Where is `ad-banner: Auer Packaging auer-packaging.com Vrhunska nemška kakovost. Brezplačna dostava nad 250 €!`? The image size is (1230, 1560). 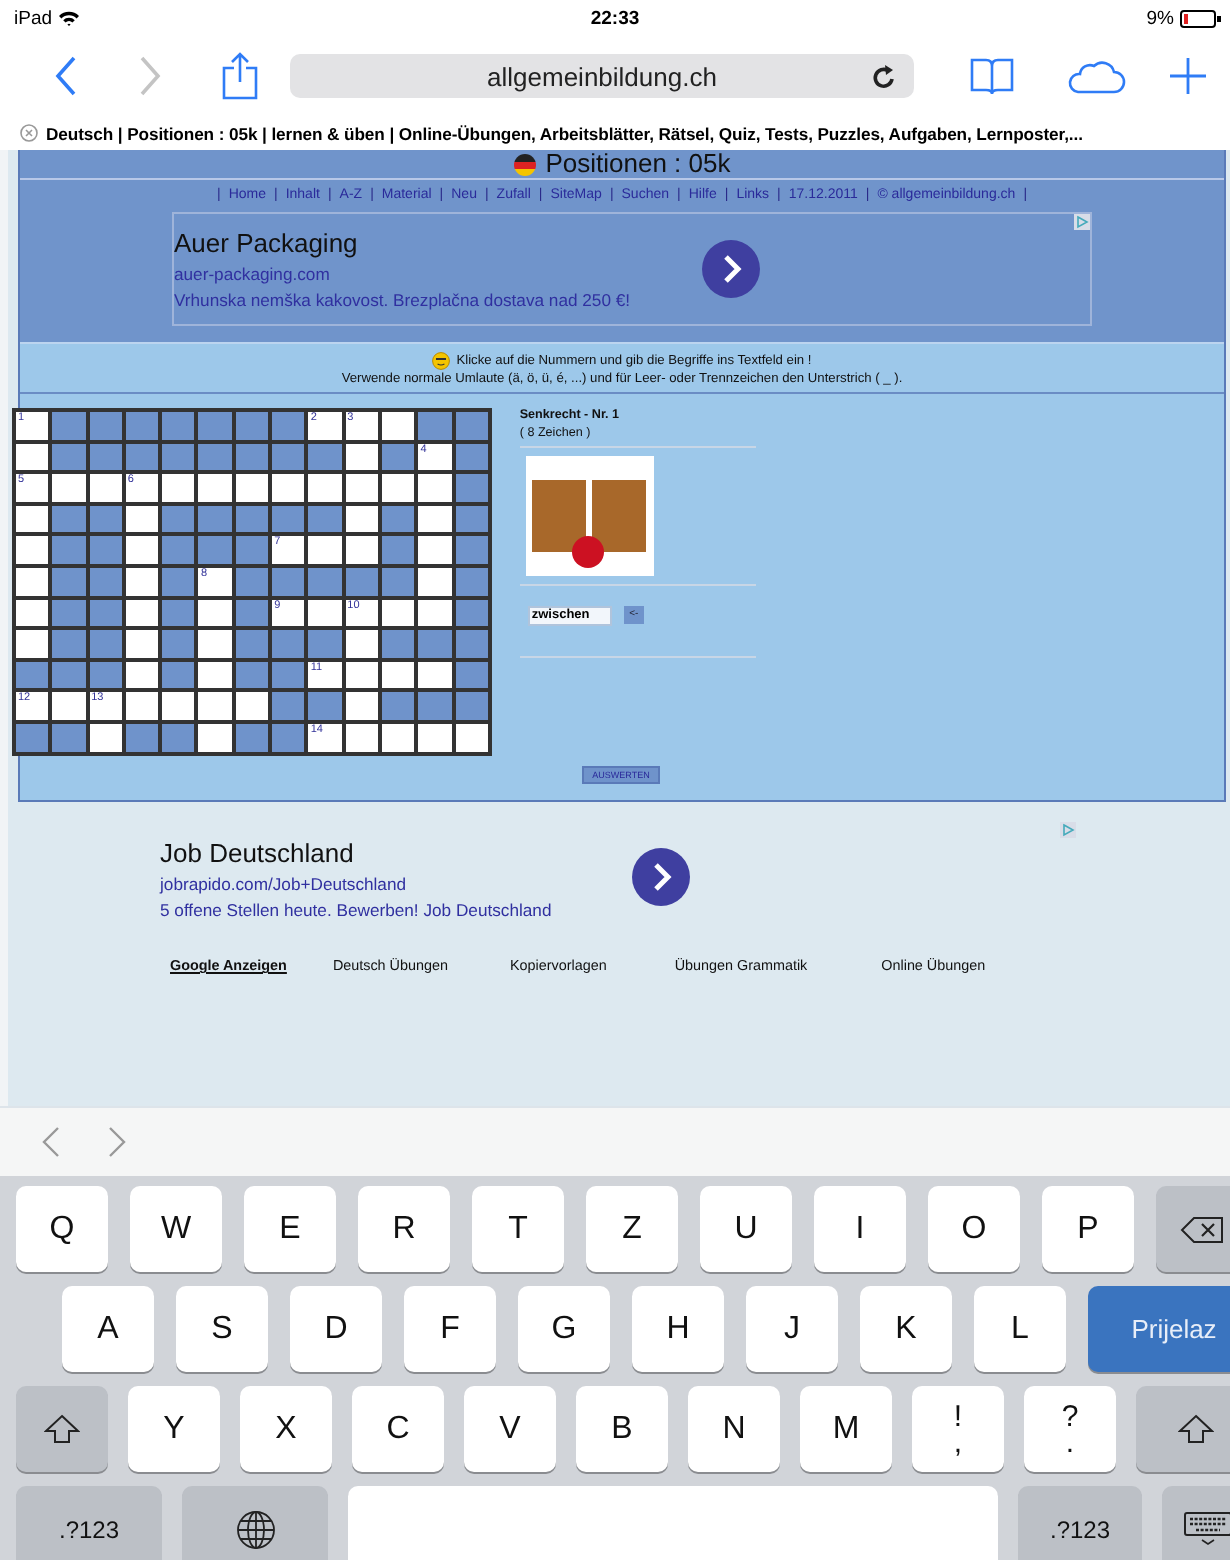
ad-banner: Auer Packaging auer-packaging.com Vrhunska nemška kakovost. Brezplačna dostava nad 250 €! is located at coordinates (632, 269).